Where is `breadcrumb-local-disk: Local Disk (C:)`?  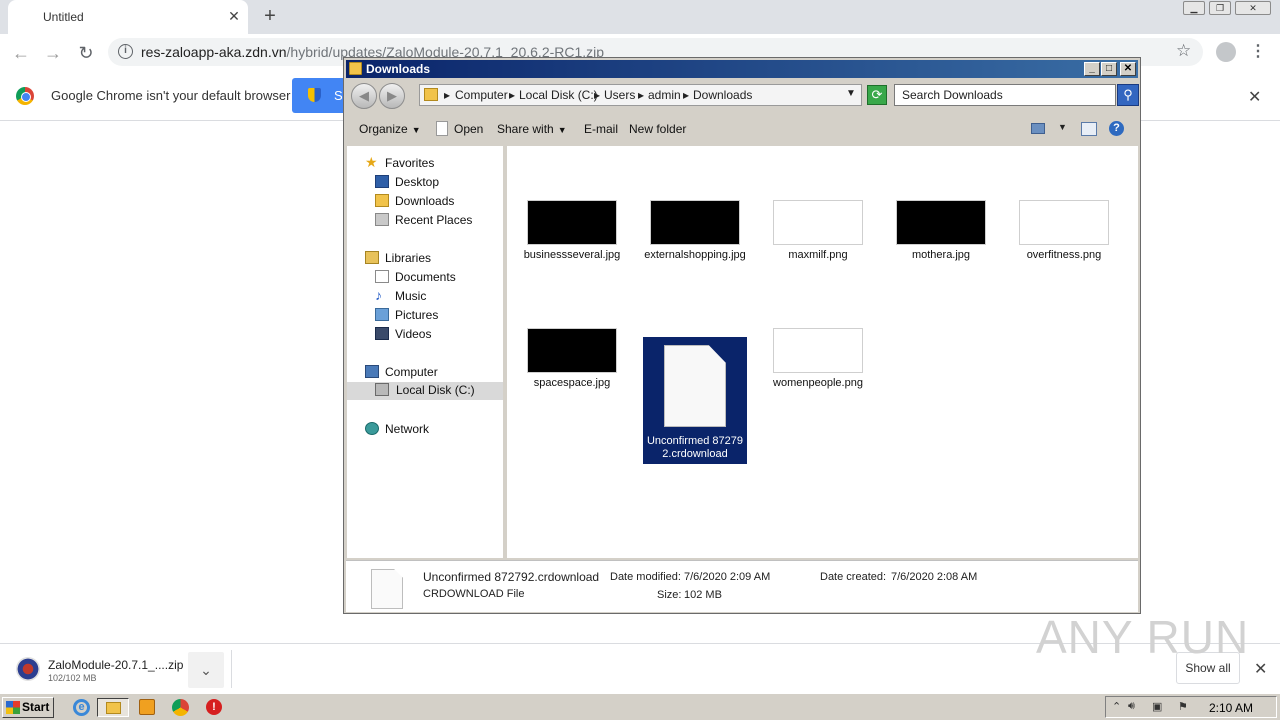
breadcrumb-local-disk: Local Disk (C:) is located at coordinates (558, 95).